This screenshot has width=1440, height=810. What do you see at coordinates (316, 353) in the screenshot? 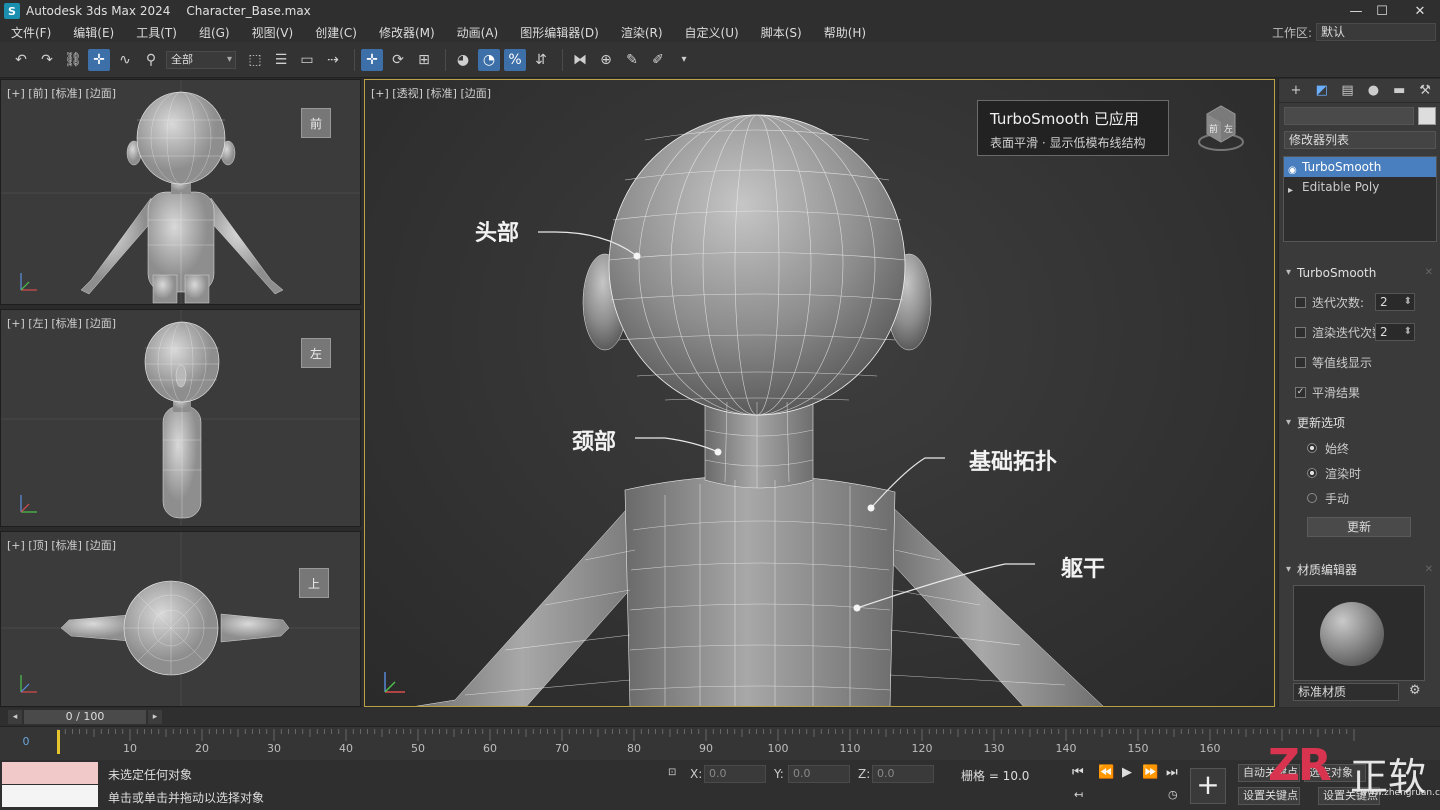
I see `viewcube-left: 左` at bounding box center [316, 353].